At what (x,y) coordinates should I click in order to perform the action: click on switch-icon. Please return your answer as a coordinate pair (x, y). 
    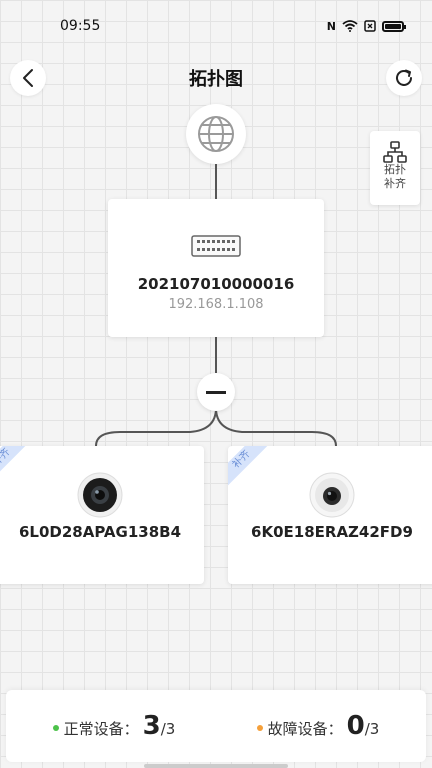
    Looking at the image, I should click on (216, 246).